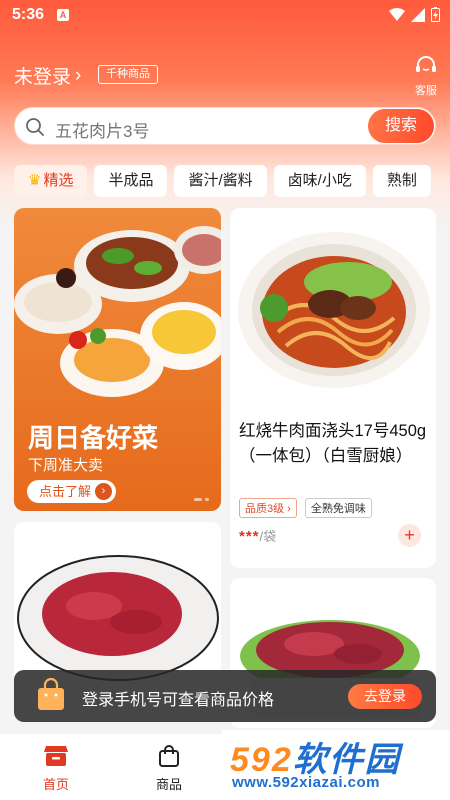 Image resolution: width=450 pixels, height=800 pixels. Describe the element at coordinates (220, 181) in the screenshot. I see `tab-sauces: 酱汁/酱料` at that location.